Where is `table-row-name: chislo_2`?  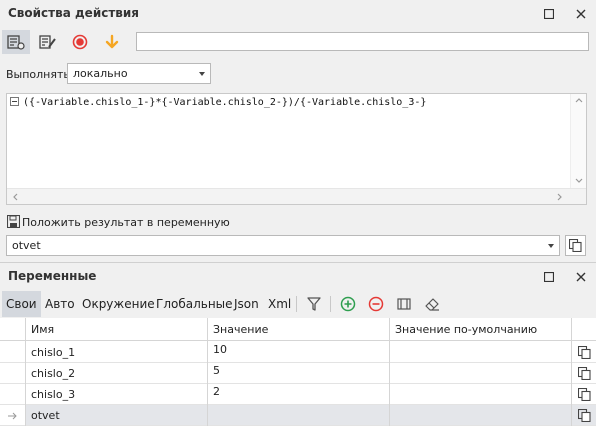 table-row-name: chislo_2 is located at coordinates (117, 373).